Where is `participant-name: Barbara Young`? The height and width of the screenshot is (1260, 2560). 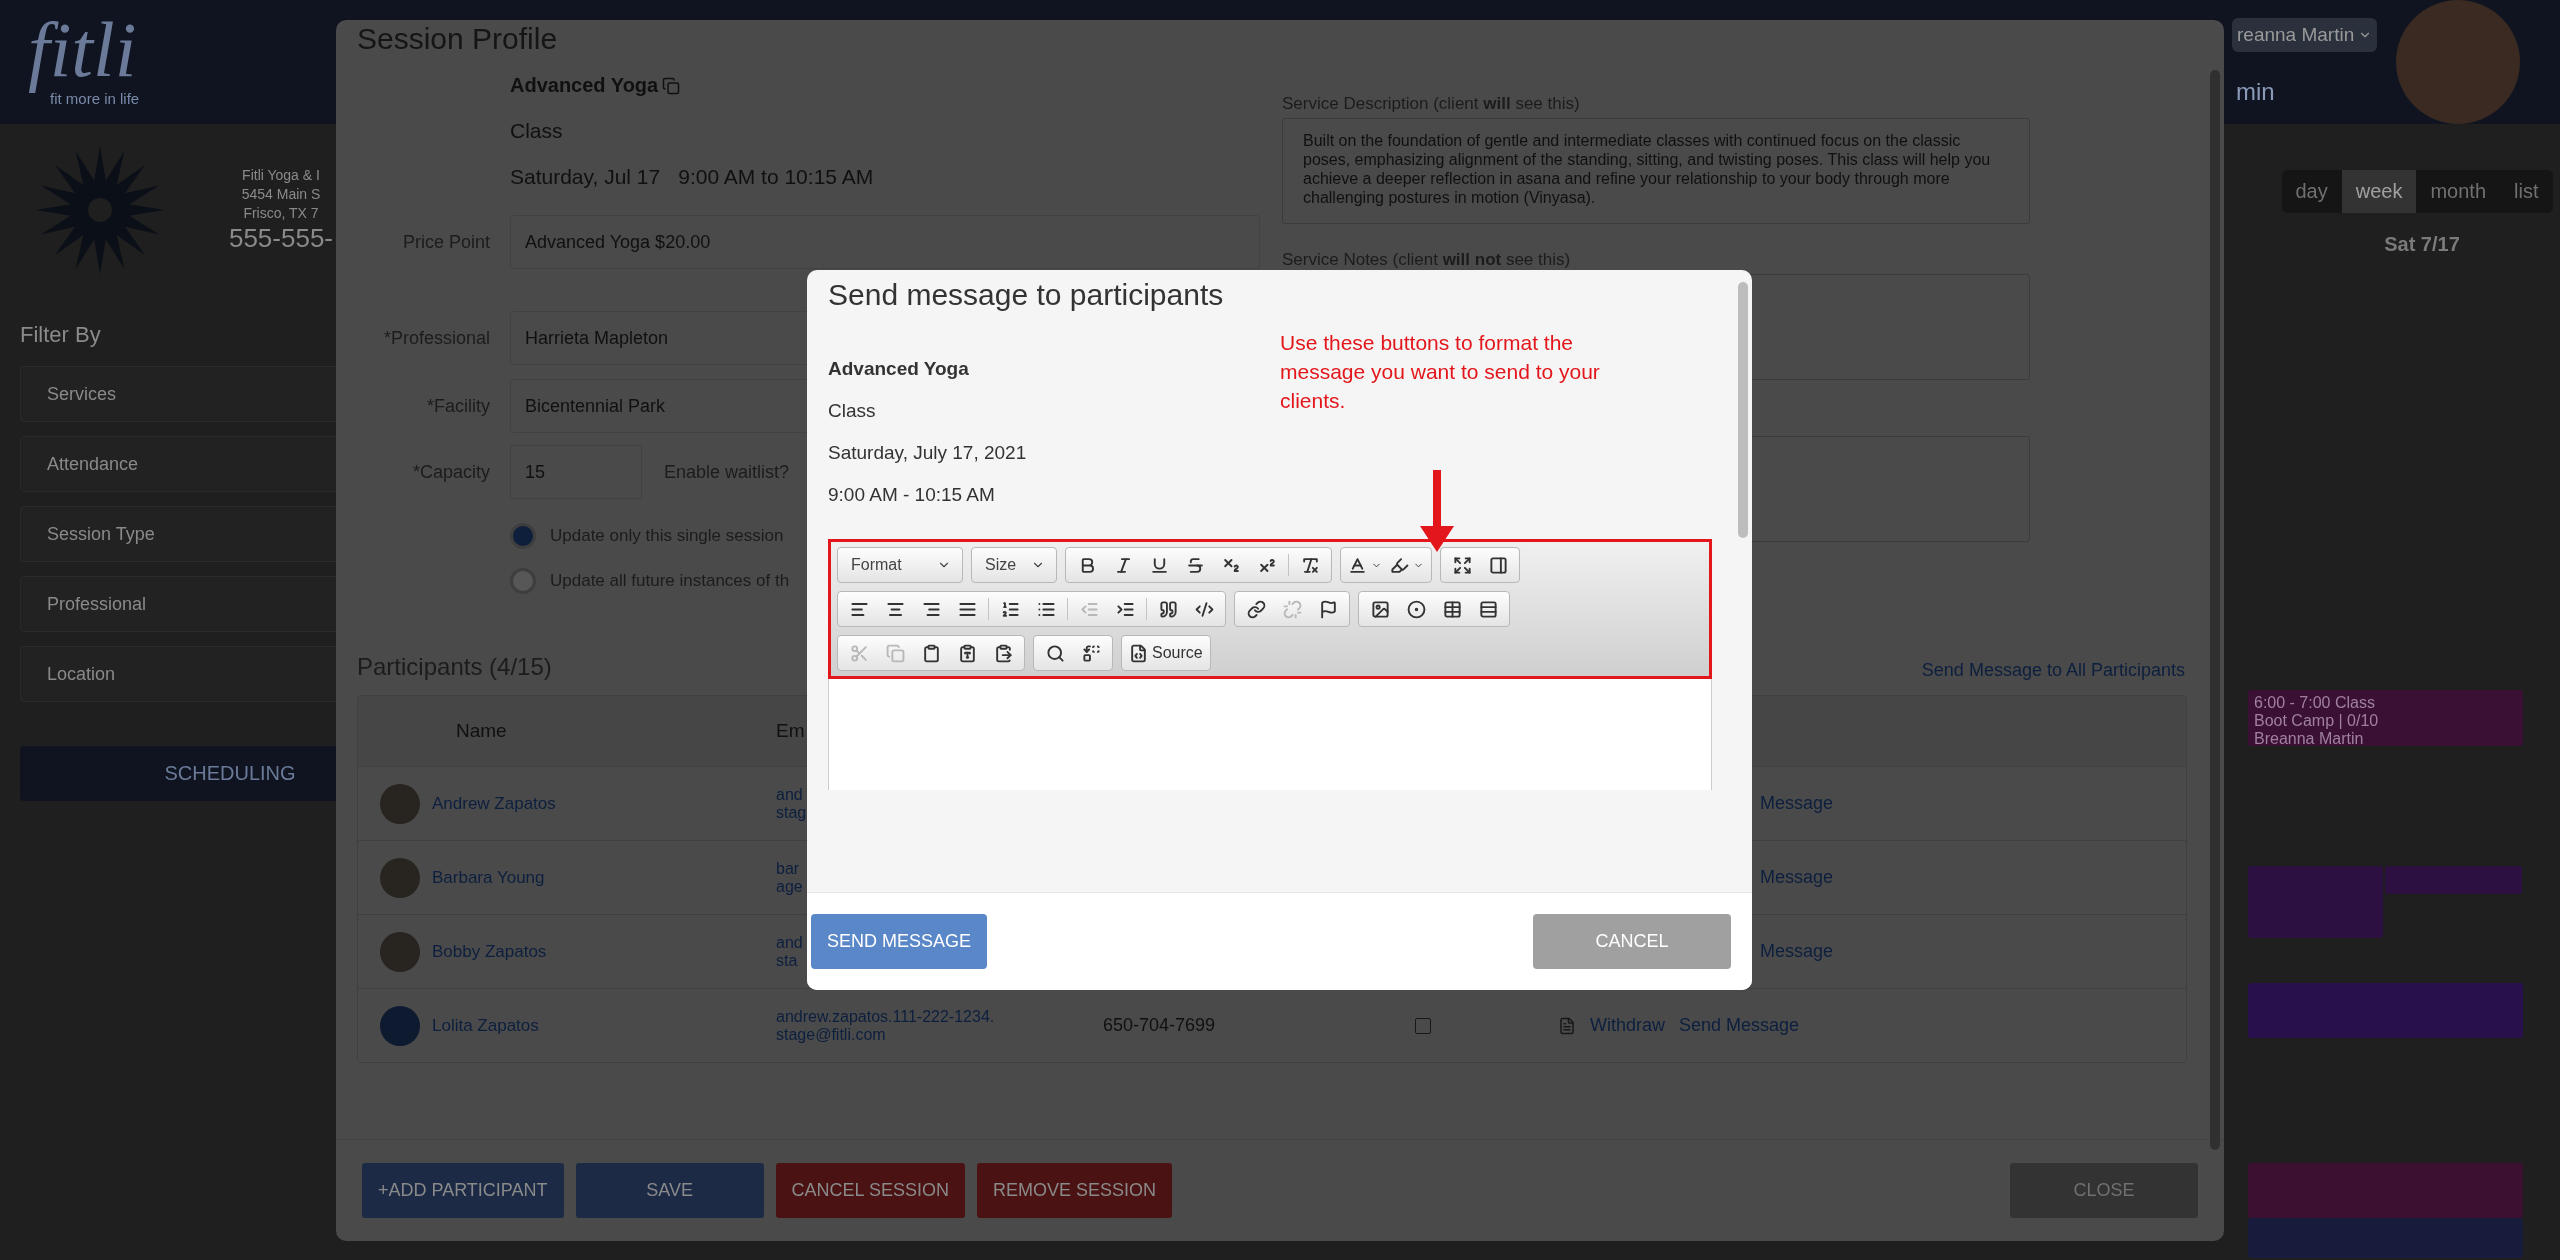 participant-name: Barbara Young is located at coordinates (488, 877).